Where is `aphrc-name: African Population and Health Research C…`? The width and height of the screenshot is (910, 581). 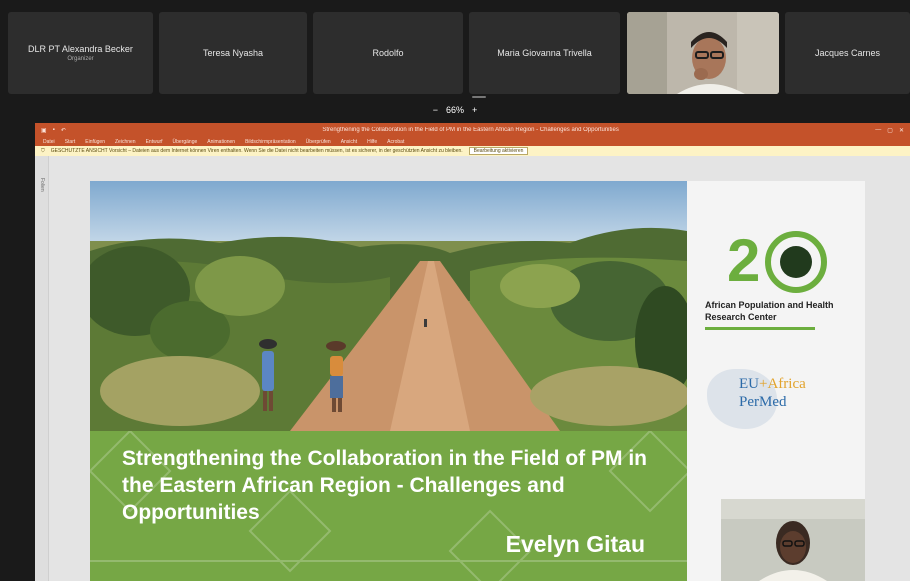
aphrc-name: African Population and Health Research C… is located at coordinates (769, 311).